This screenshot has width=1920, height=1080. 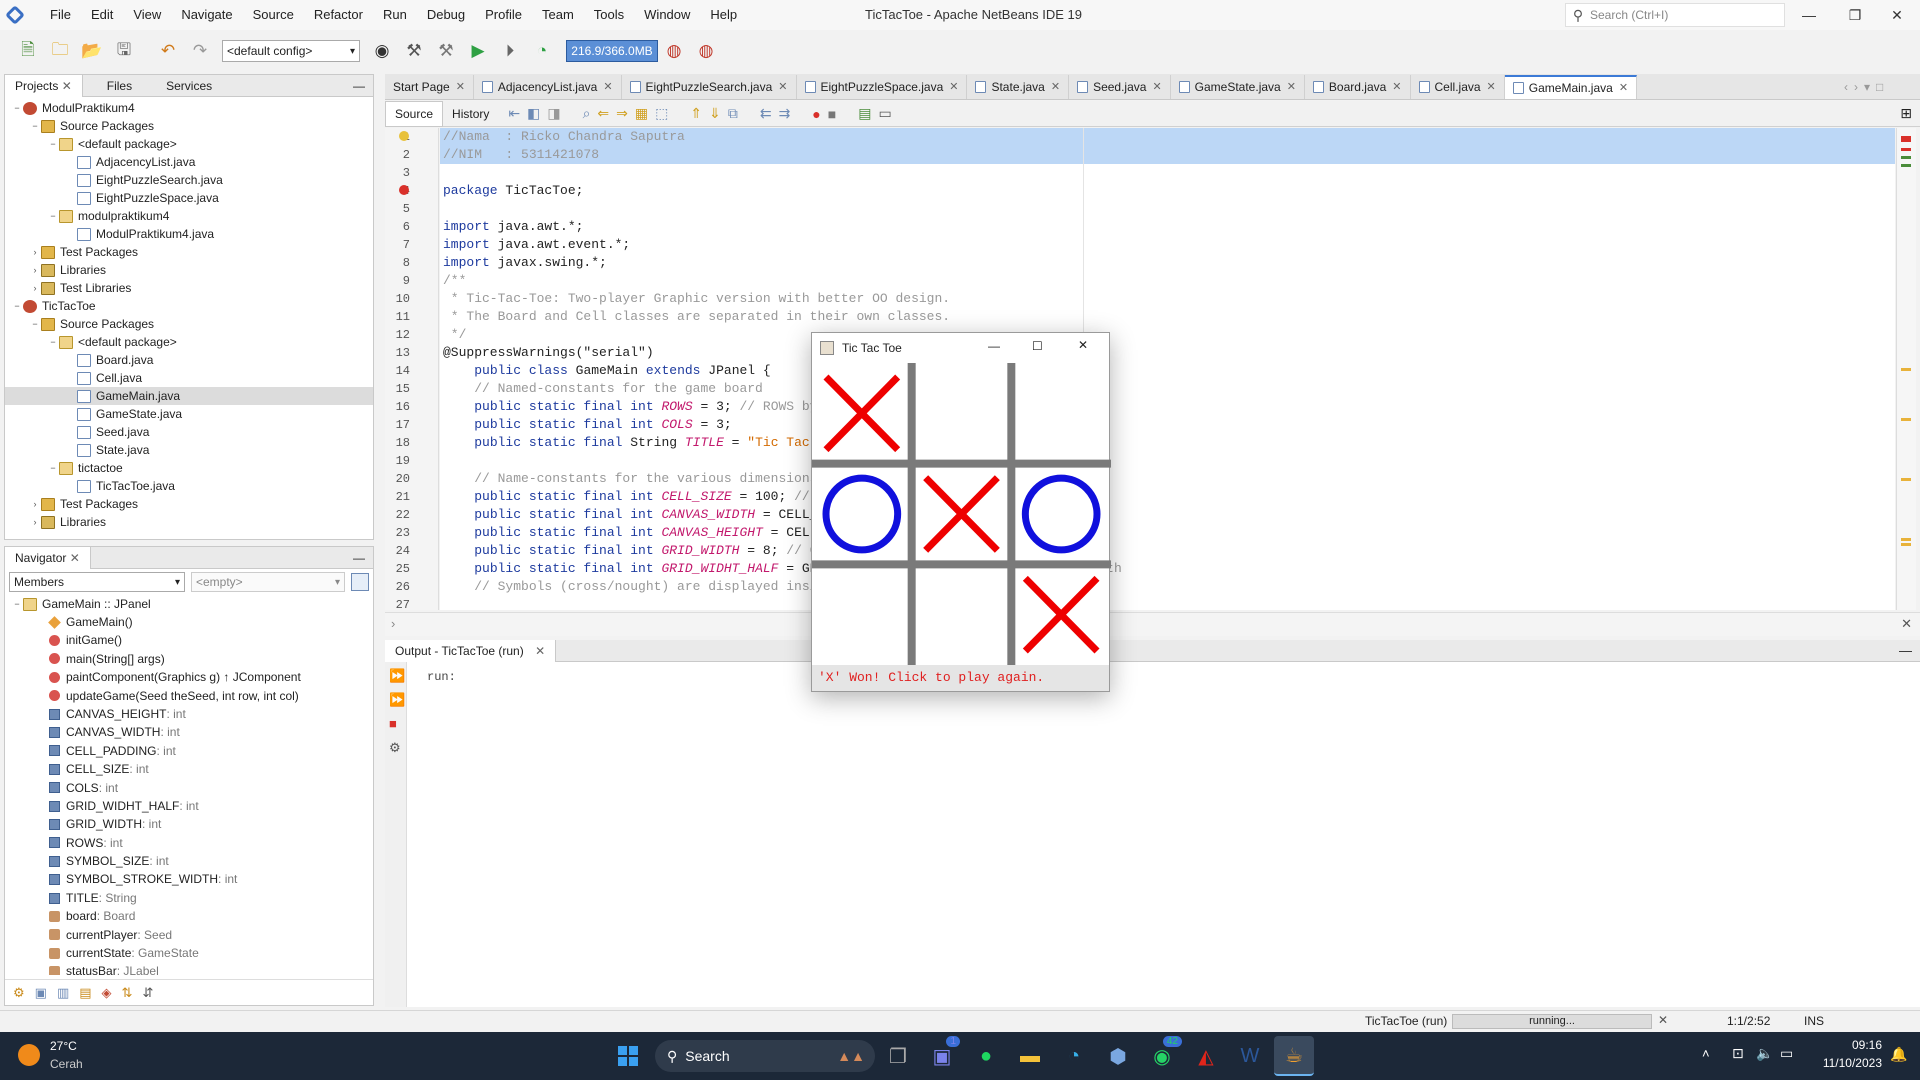 What do you see at coordinates (200, 51) in the screenshot?
I see `redo-icon: ↷` at bounding box center [200, 51].